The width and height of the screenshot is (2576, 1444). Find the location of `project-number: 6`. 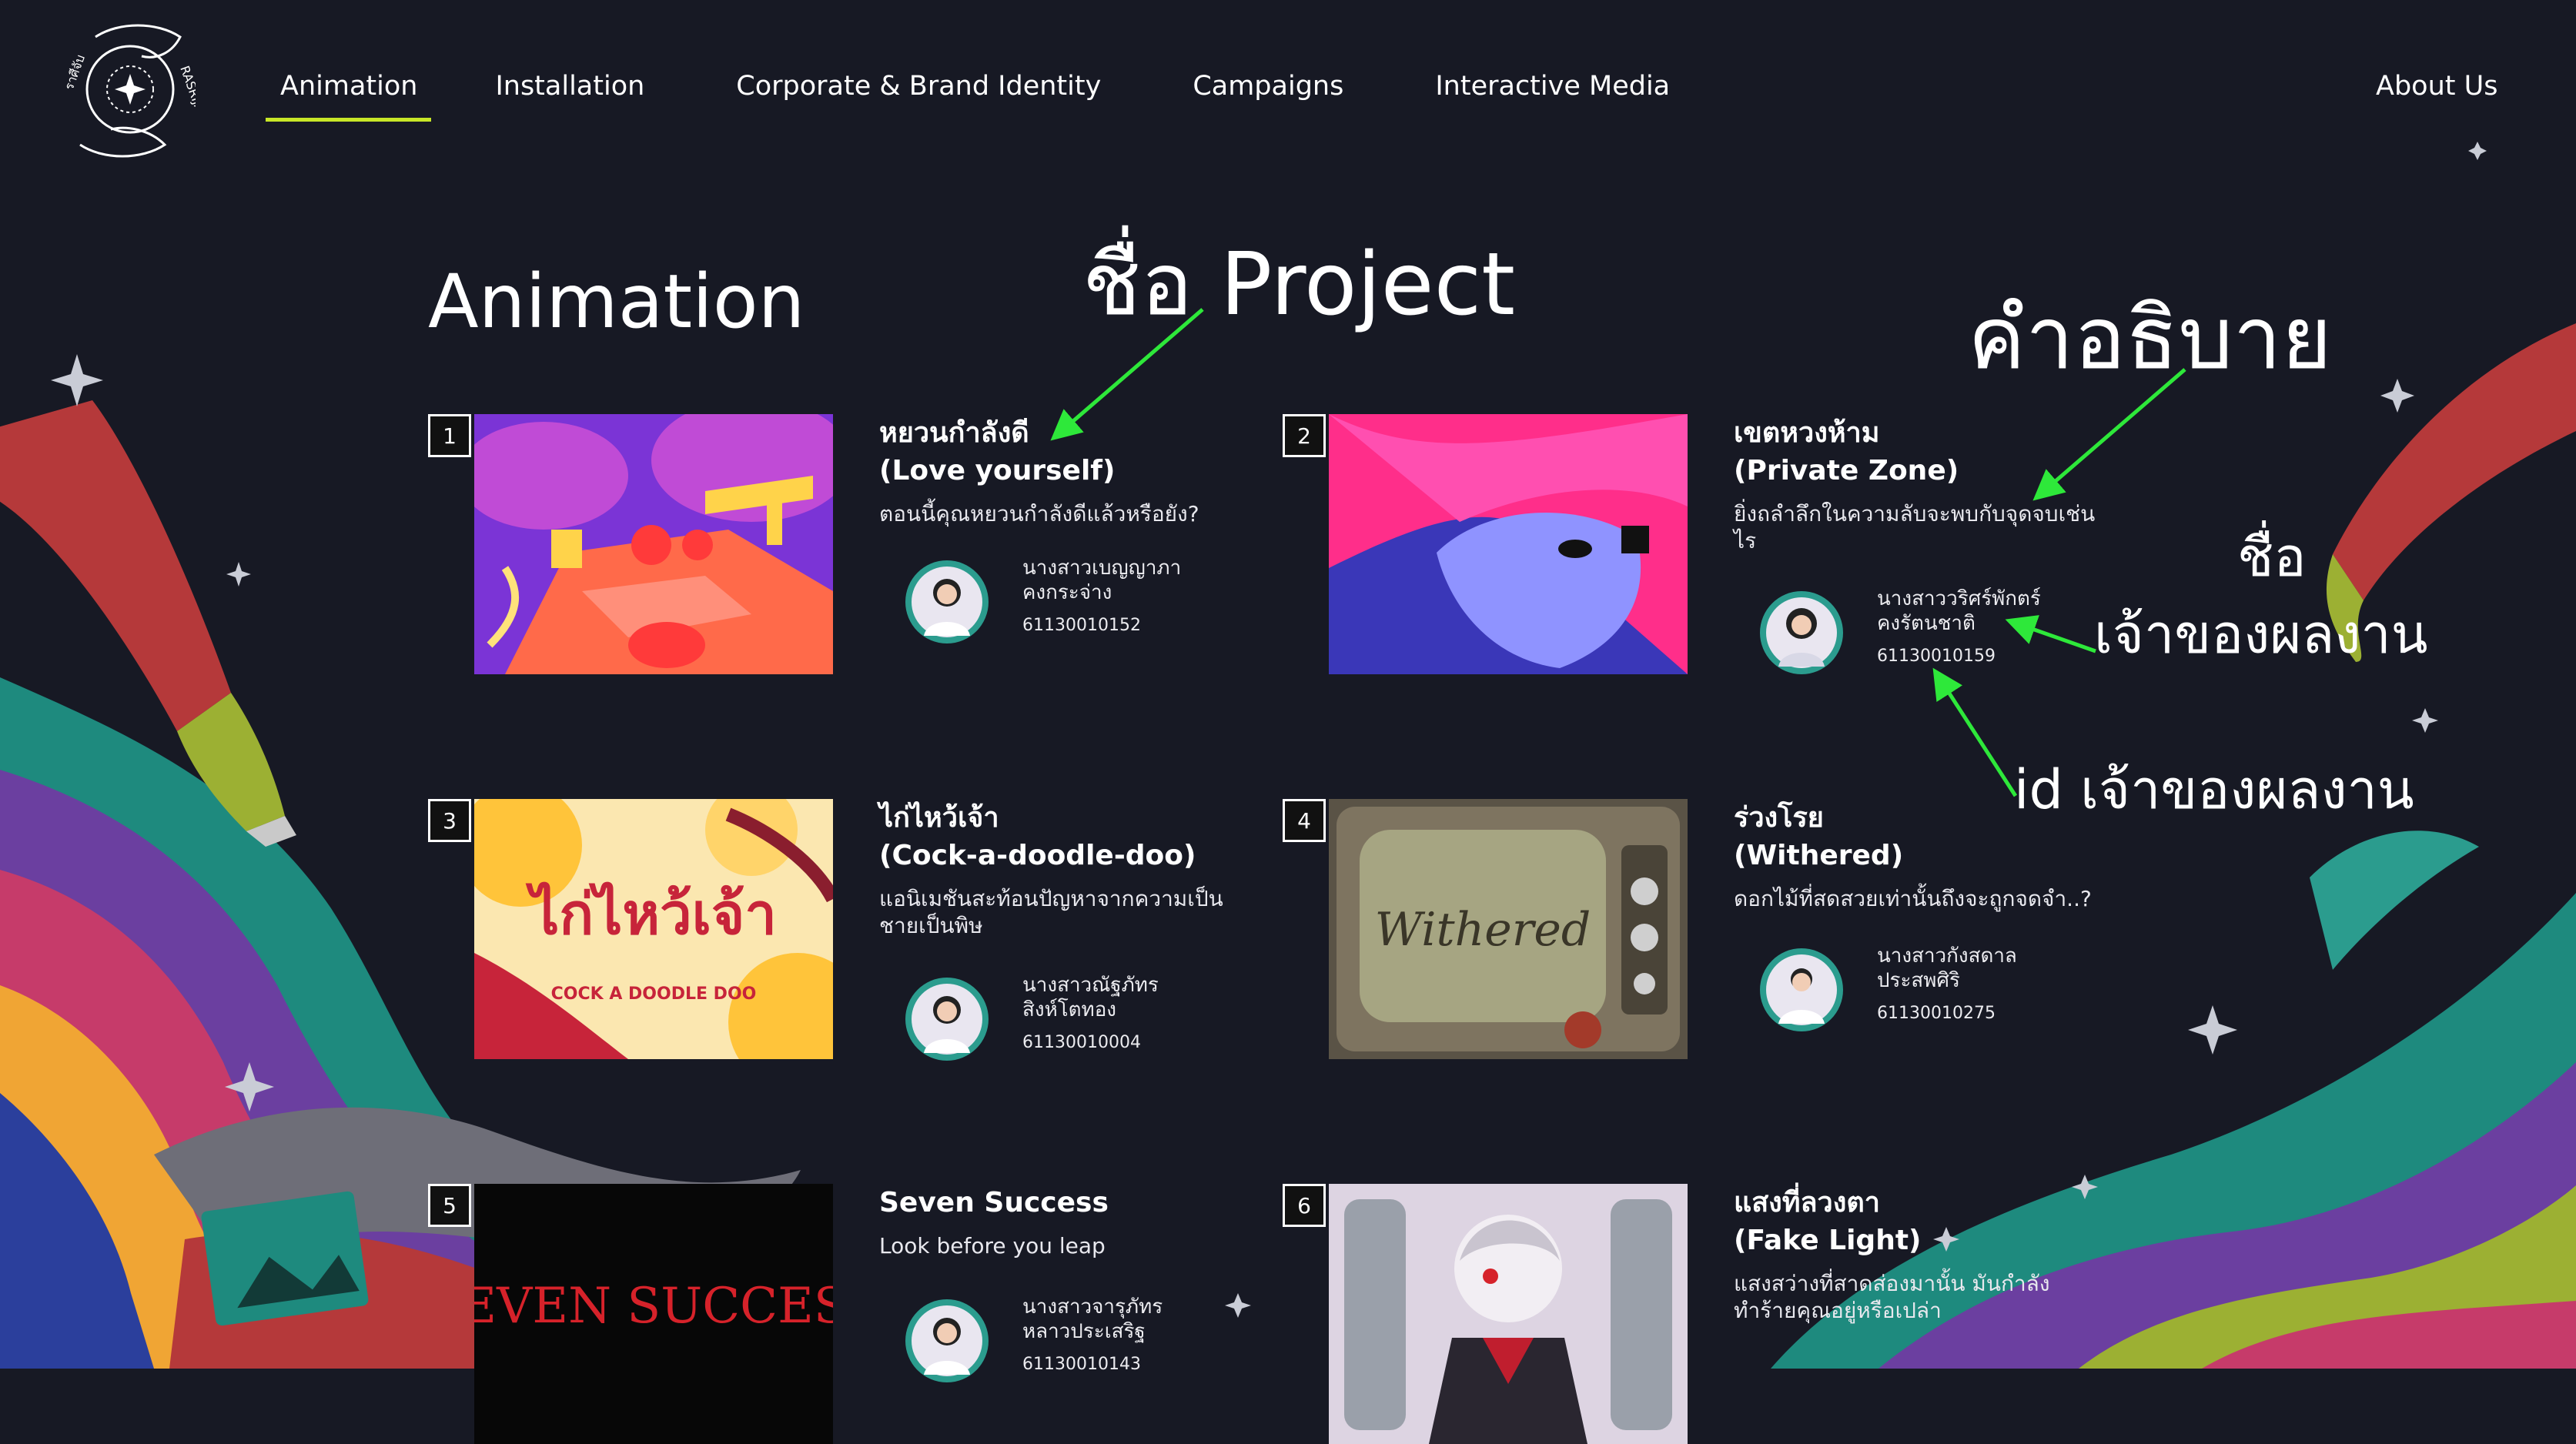

project-number: 6 is located at coordinates (1305, 1205).